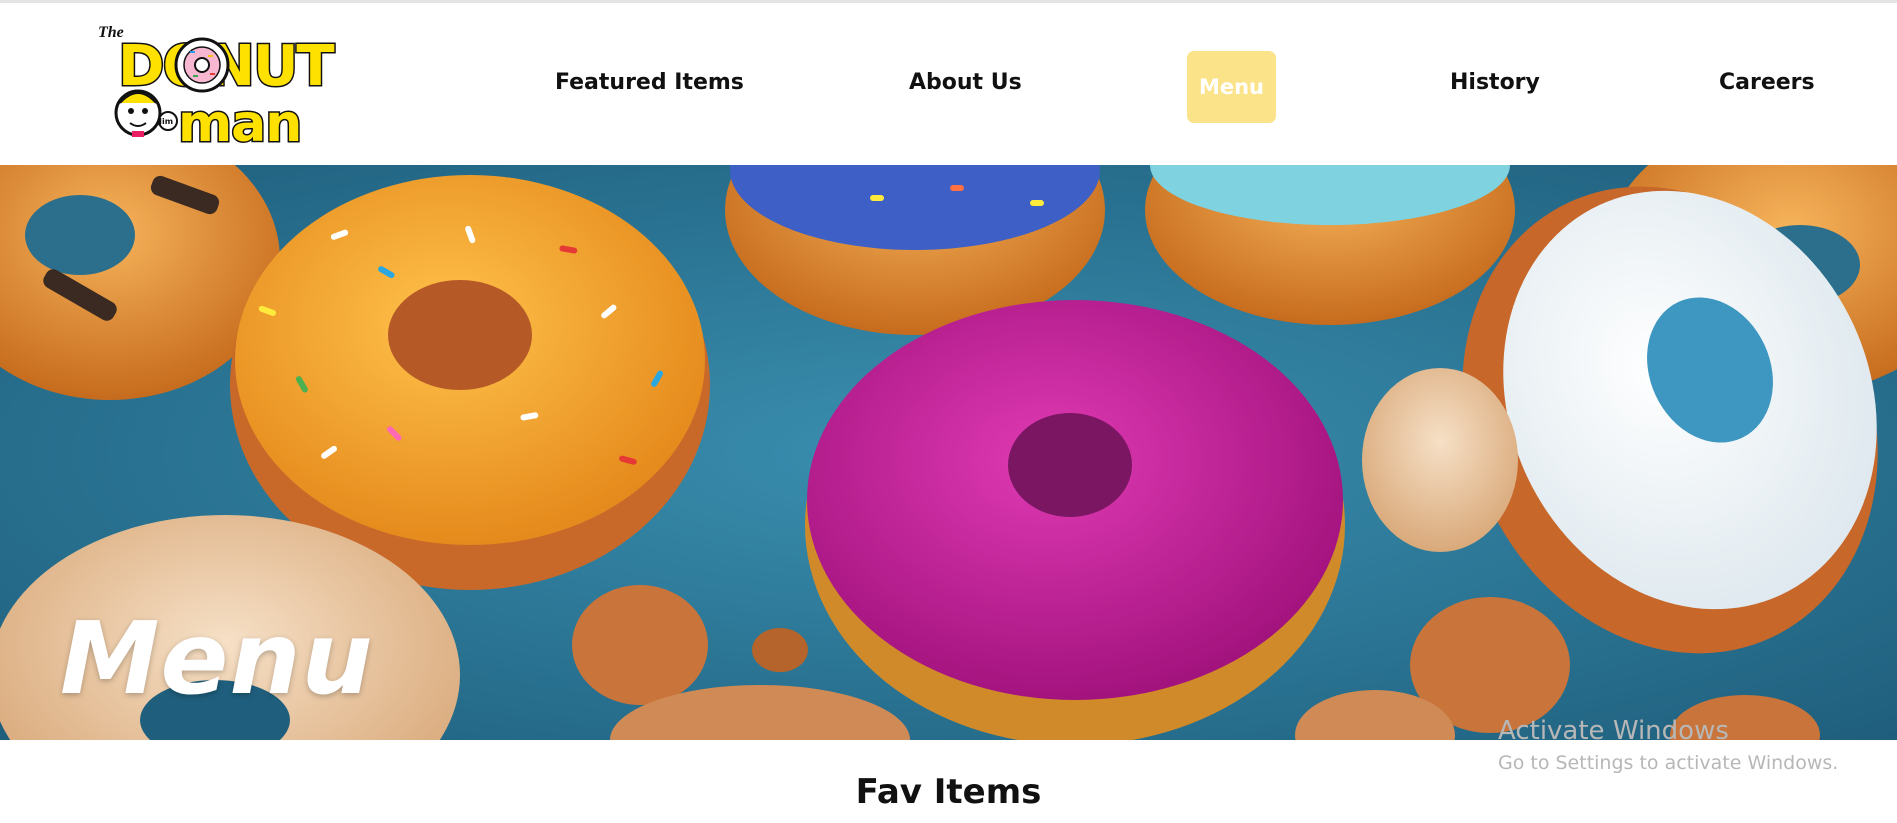 The image size is (1897, 823). Describe the element at coordinates (239, 121) in the screenshot. I see `logo-man-text: man` at that location.